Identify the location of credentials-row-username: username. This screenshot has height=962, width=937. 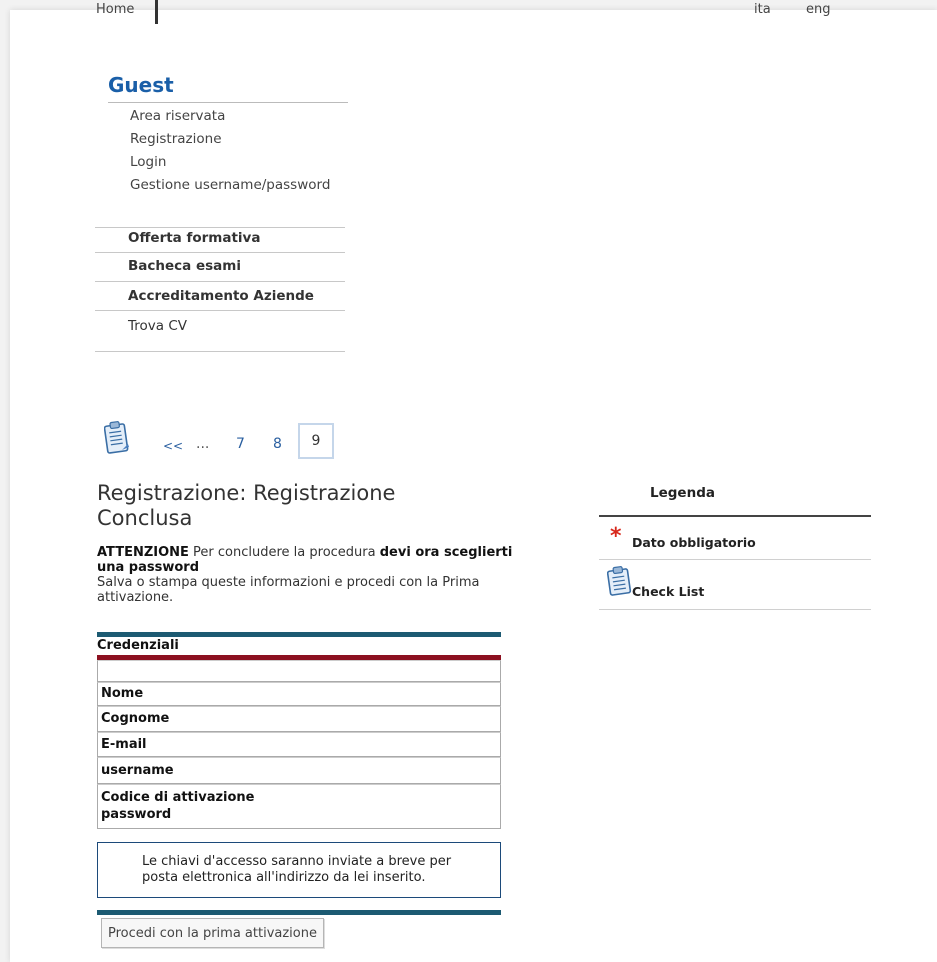
(299, 770).